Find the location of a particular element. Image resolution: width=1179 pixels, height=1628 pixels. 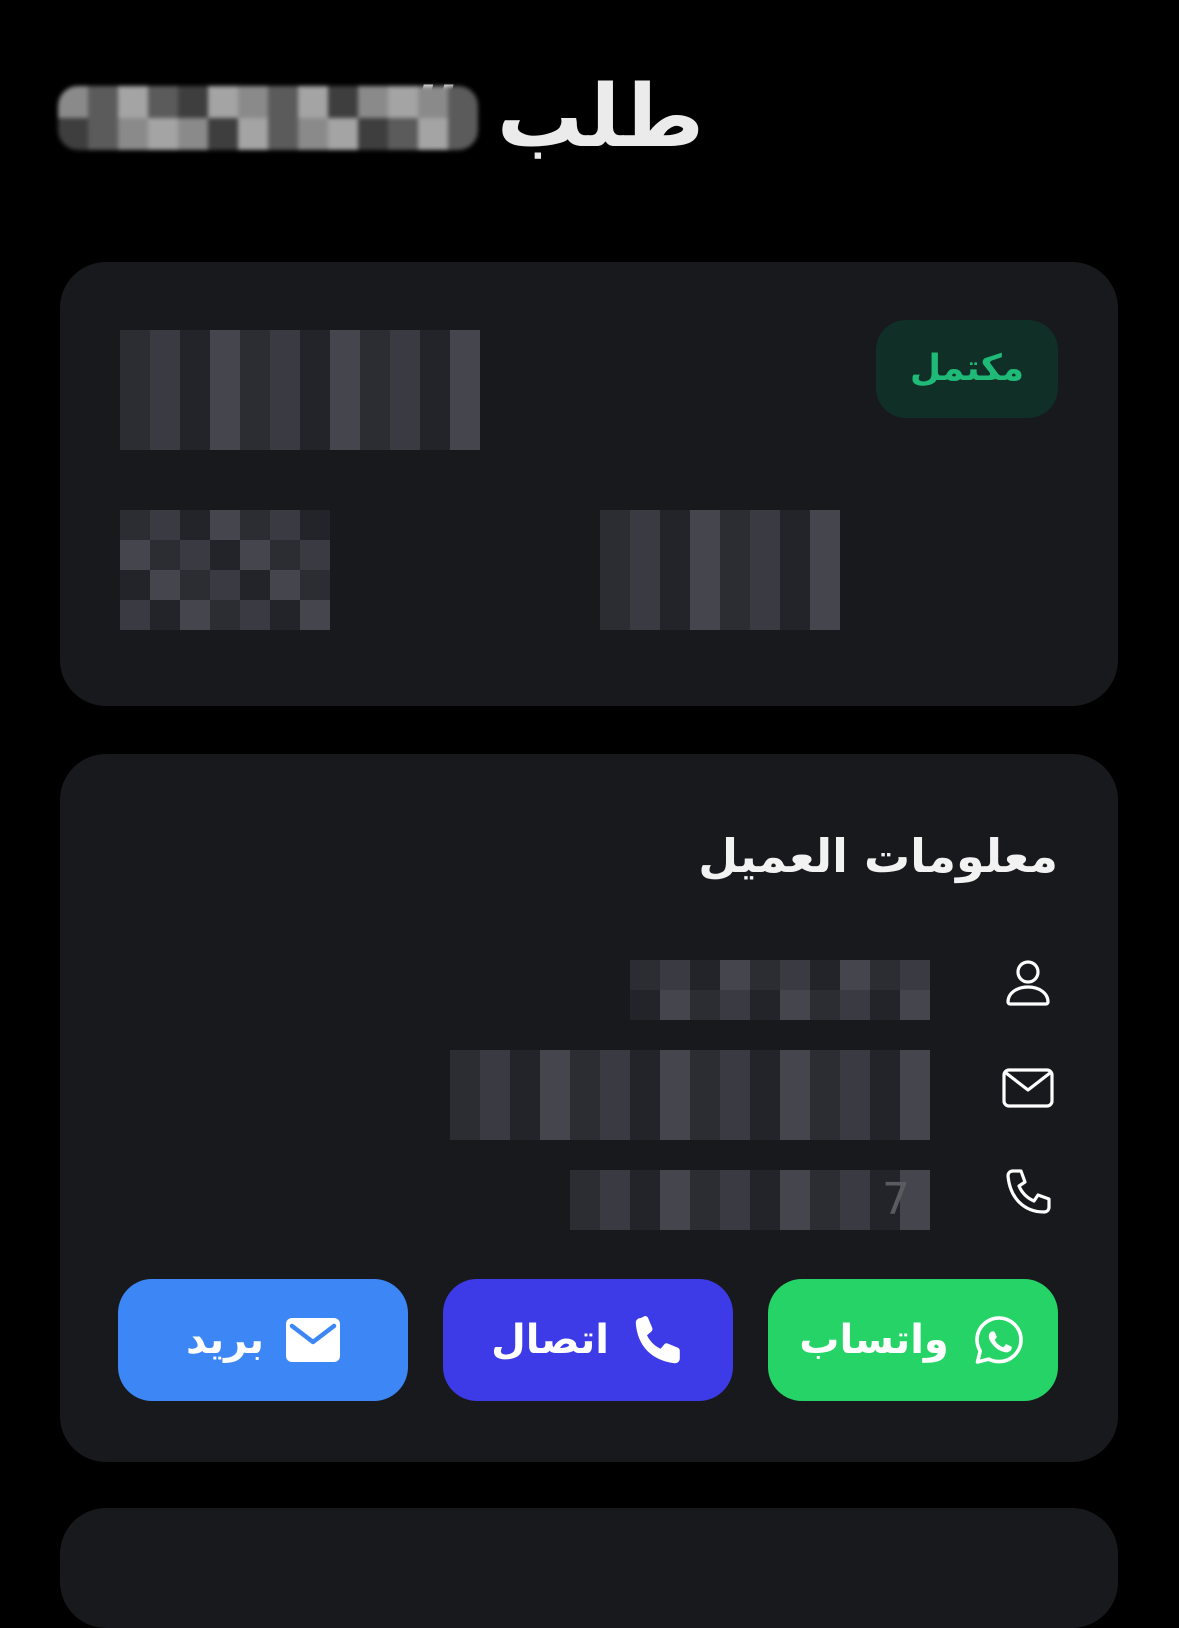

envelope-icon is located at coordinates (313, 1340).